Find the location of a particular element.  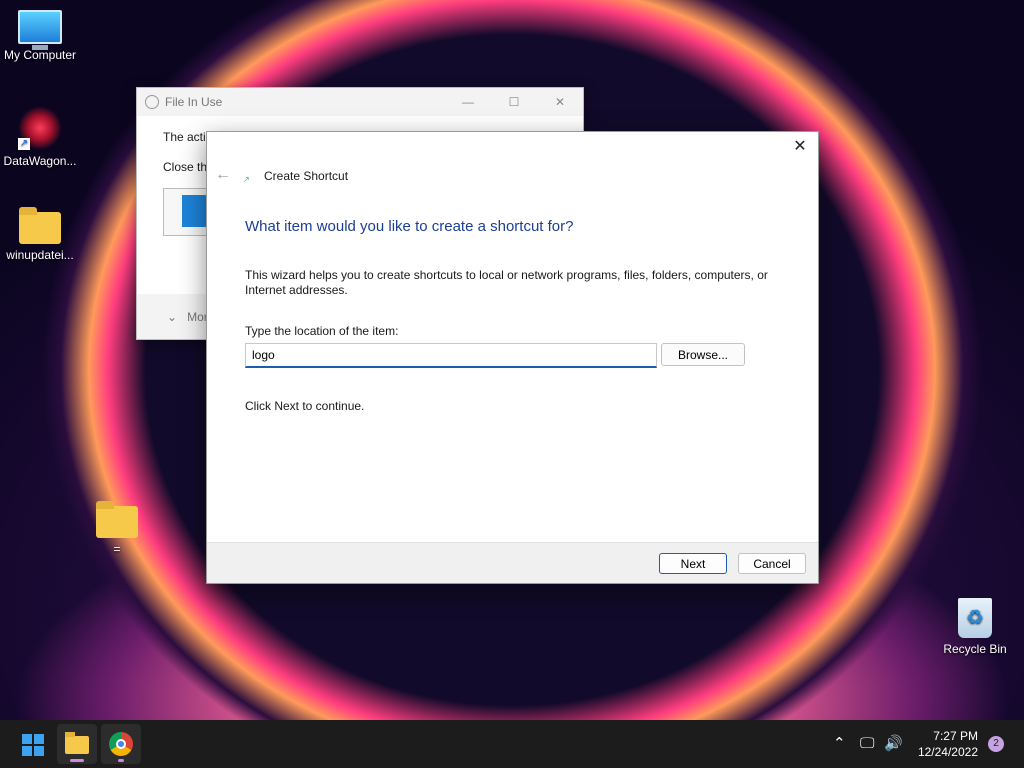

dialog-footer: Next Cancel is located at coordinates (512, 562).